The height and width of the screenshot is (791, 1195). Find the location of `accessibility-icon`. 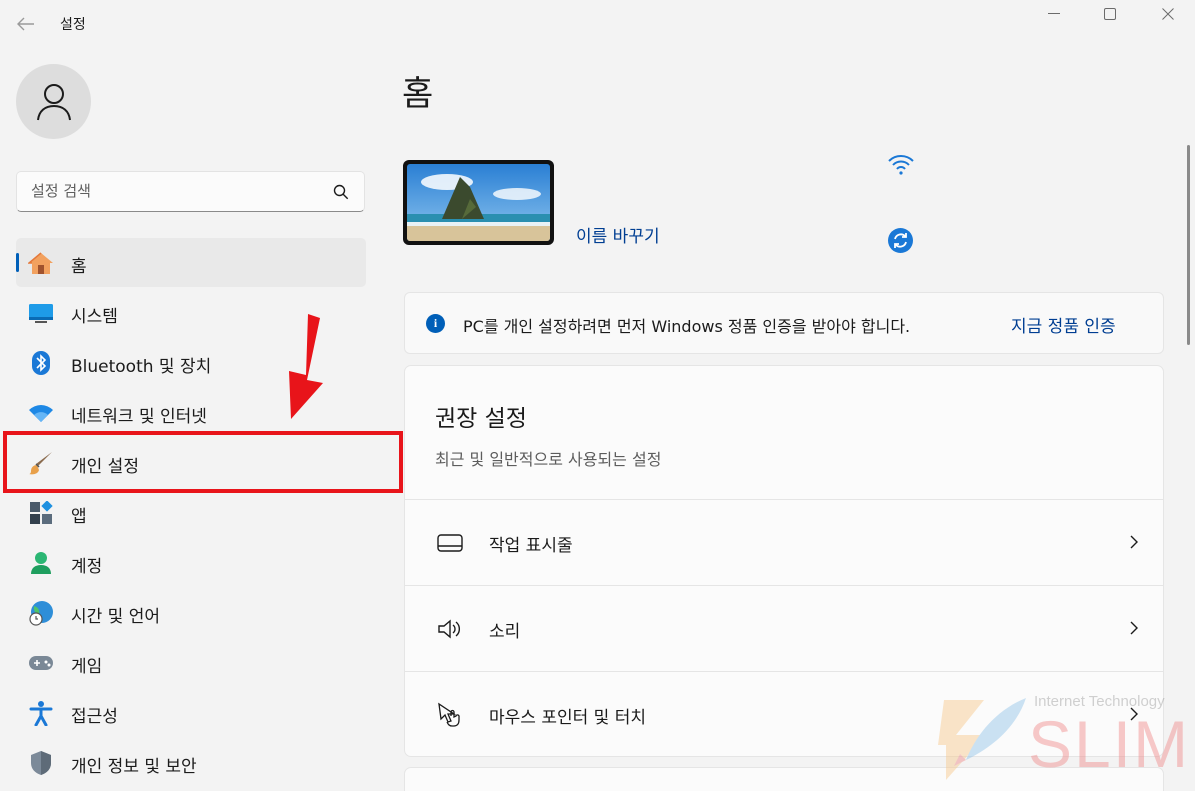

accessibility-icon is located at coordinates (41, 713).